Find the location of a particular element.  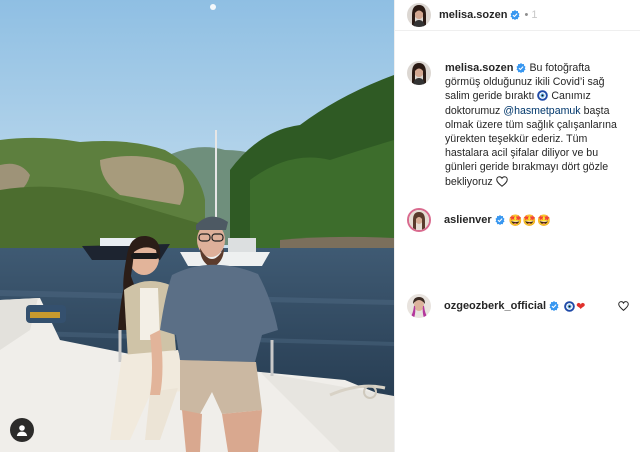

caption-mention-link: @hasmetpamuk is located at coordinates (541, 111).